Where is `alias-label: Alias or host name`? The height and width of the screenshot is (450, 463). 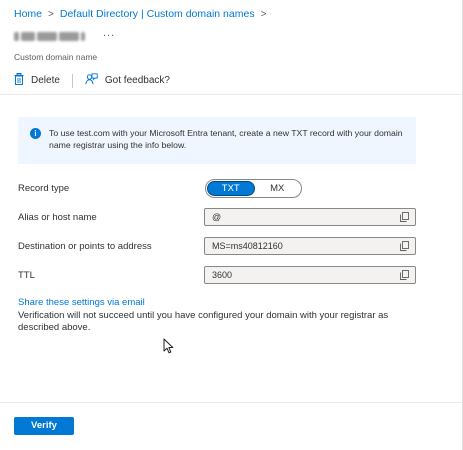
alias-label: Alias or host name is located at coordinates (57, 217).